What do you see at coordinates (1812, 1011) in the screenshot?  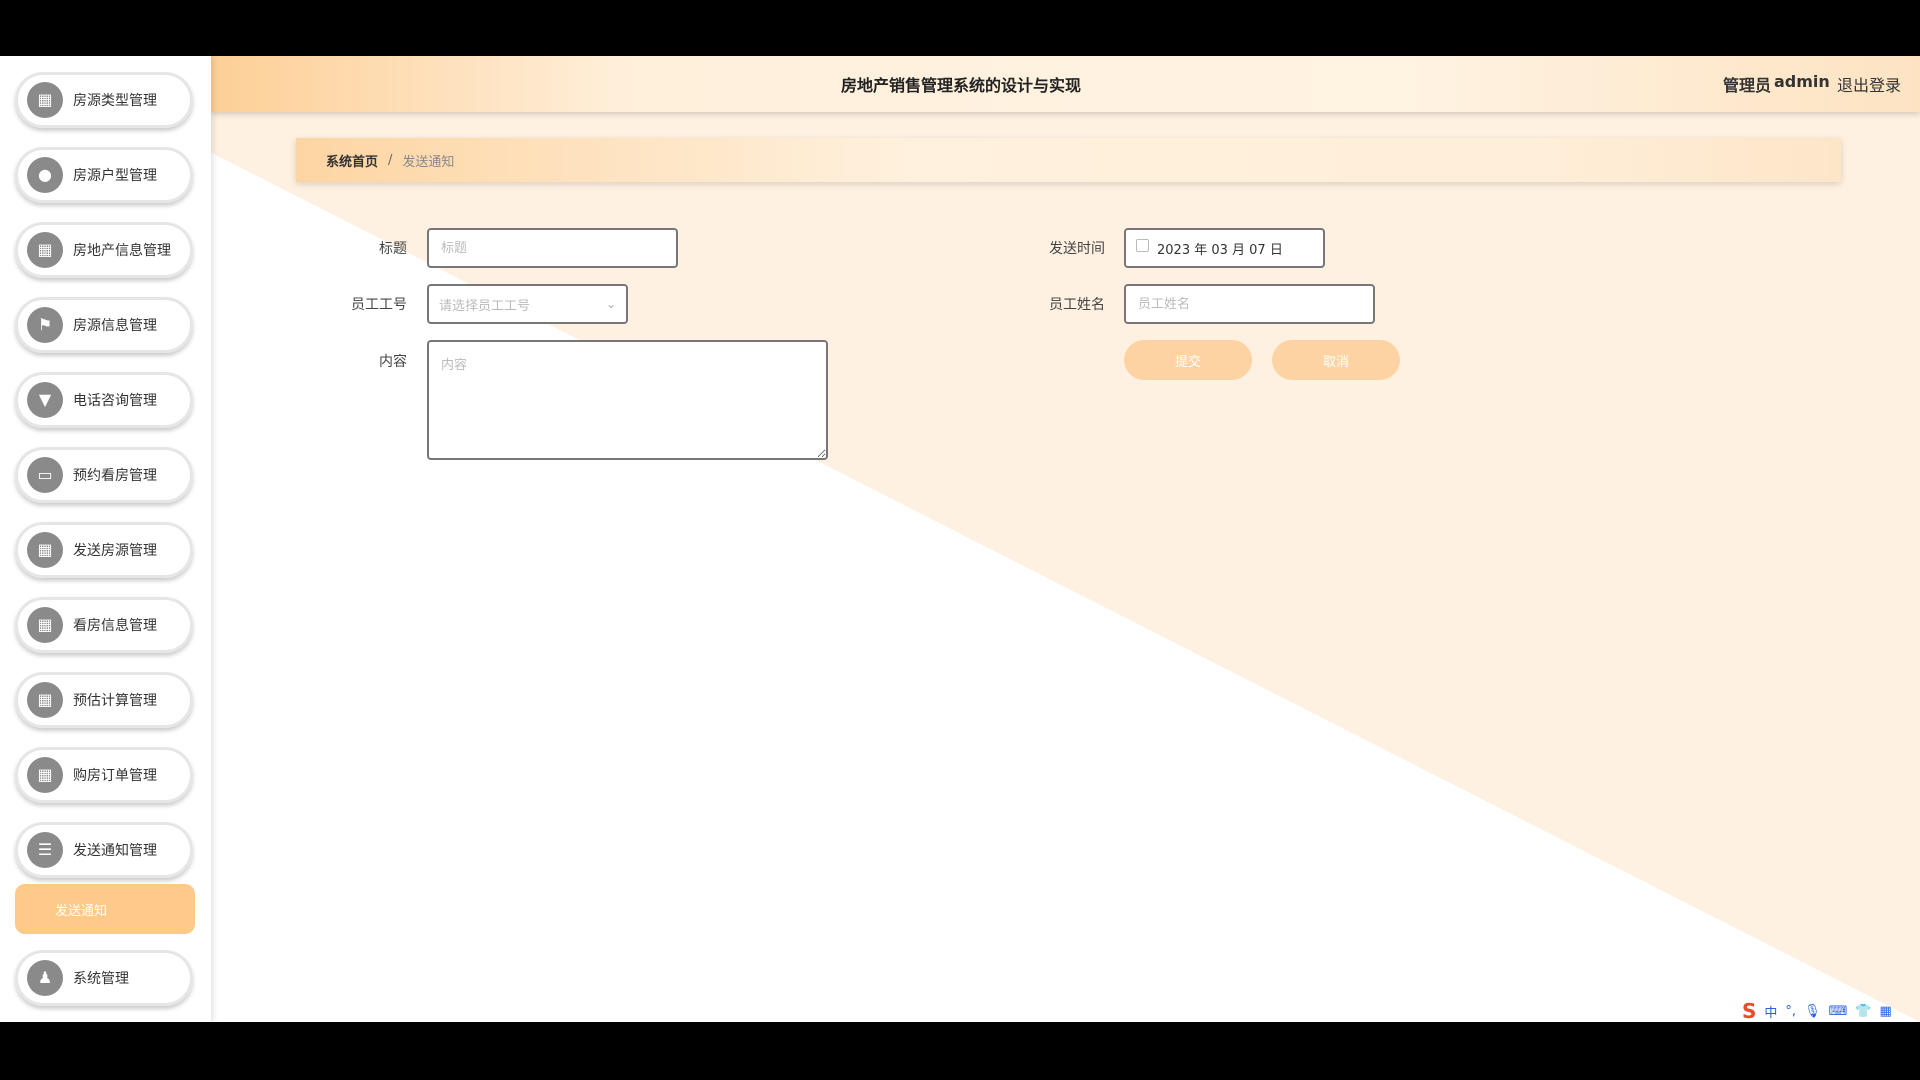 I see `microphone-icon: 🎙` at bounding box center [1812, 1011].